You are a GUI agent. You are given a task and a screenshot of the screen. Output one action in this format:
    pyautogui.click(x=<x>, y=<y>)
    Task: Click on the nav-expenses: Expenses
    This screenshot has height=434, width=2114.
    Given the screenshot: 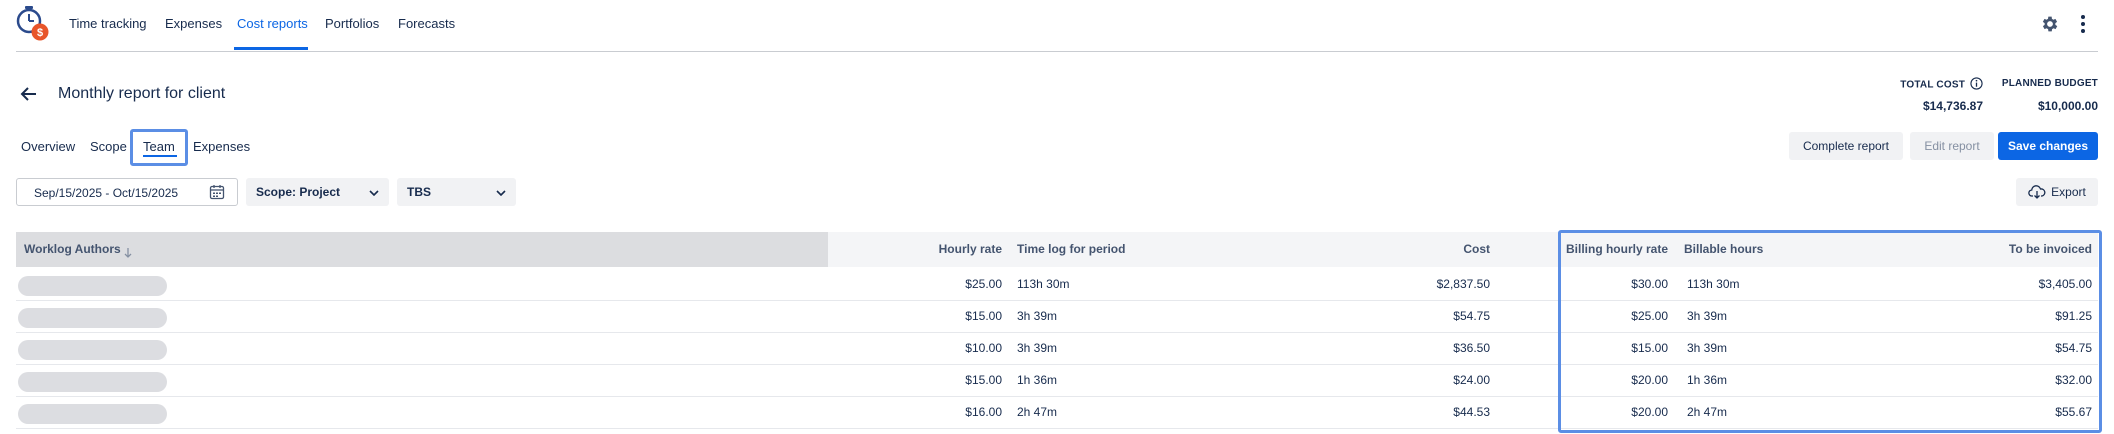 What is the action you would take?
    pyautogui.click(x=193, y=23)
    